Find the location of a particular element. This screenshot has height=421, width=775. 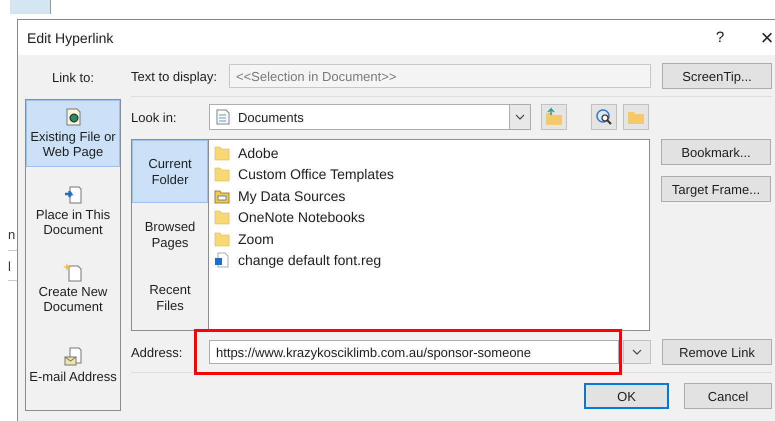

file-item: Zoom is located at coordinates (256, 238).